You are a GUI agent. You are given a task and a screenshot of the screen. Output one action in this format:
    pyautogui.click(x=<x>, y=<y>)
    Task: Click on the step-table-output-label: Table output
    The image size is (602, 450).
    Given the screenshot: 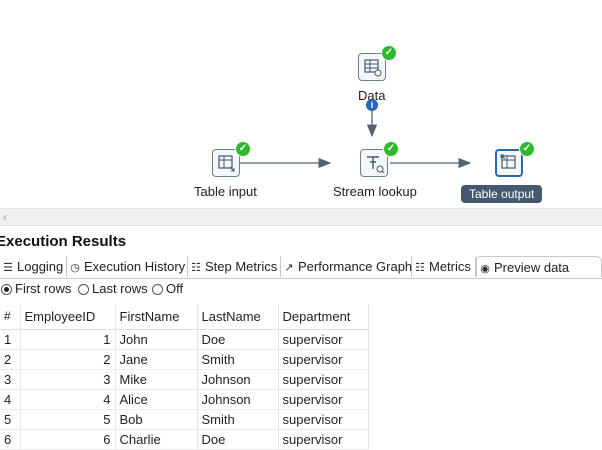 What is the action you would take?
    pyautogui.click(x=502, y=194)
    